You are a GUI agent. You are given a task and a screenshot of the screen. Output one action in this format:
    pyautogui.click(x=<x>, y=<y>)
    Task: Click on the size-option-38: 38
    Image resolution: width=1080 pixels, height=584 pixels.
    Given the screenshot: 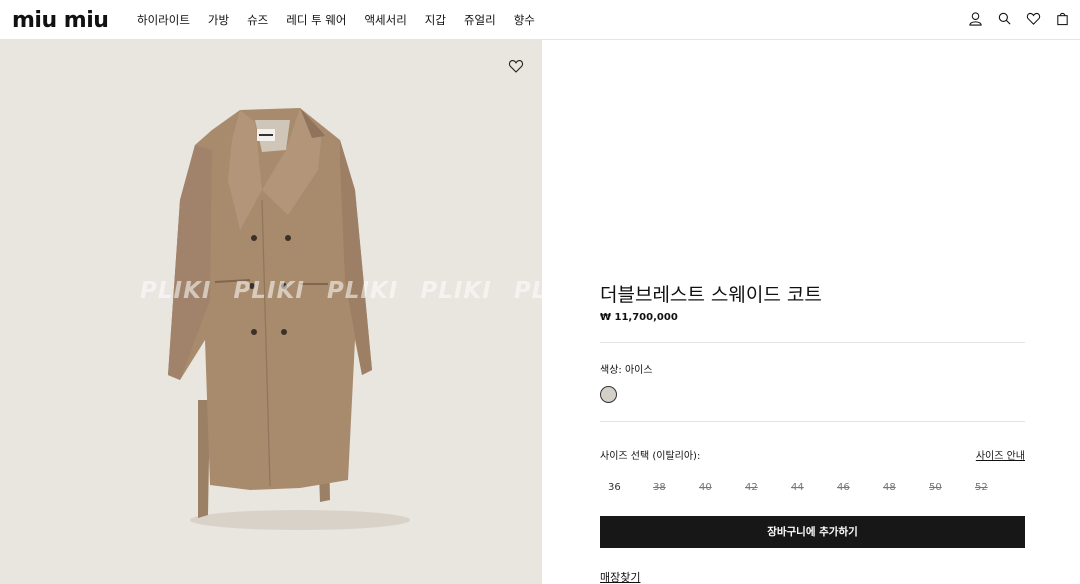 What is the action you would take?
    pyautogui.click(x=659, y=487)
    